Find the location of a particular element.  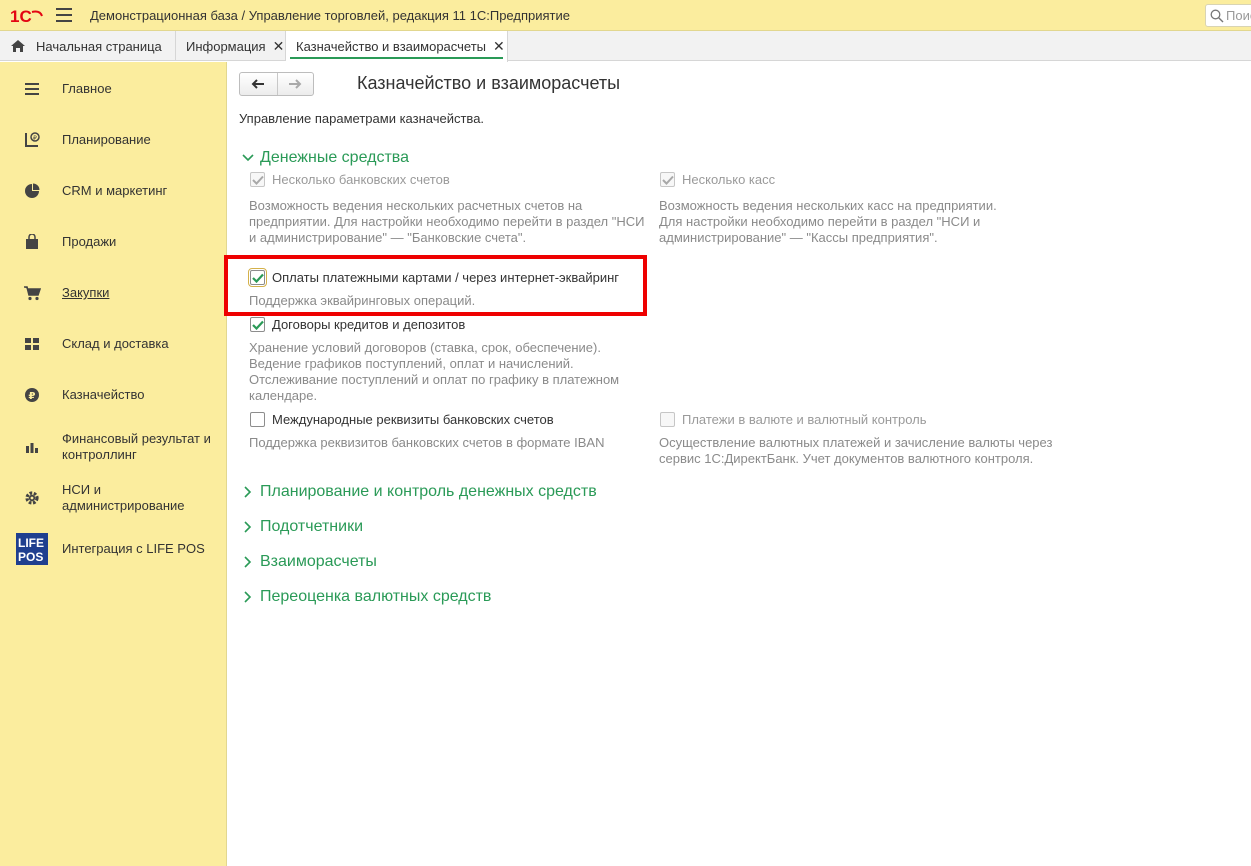

option-description: Поддержка эквайринговых операций. is located at coordinates (362, 300).